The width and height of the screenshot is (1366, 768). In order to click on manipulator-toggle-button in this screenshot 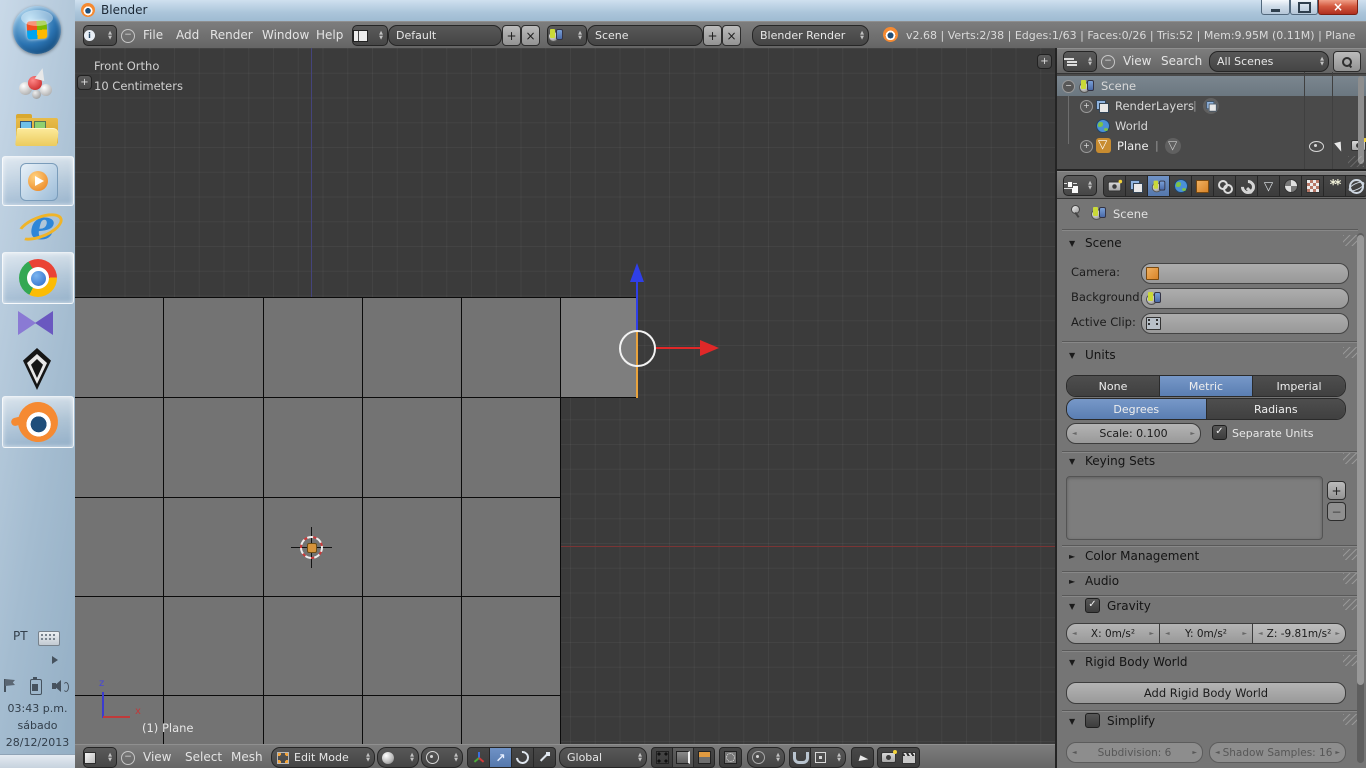, I will do `click(478, 757)`.